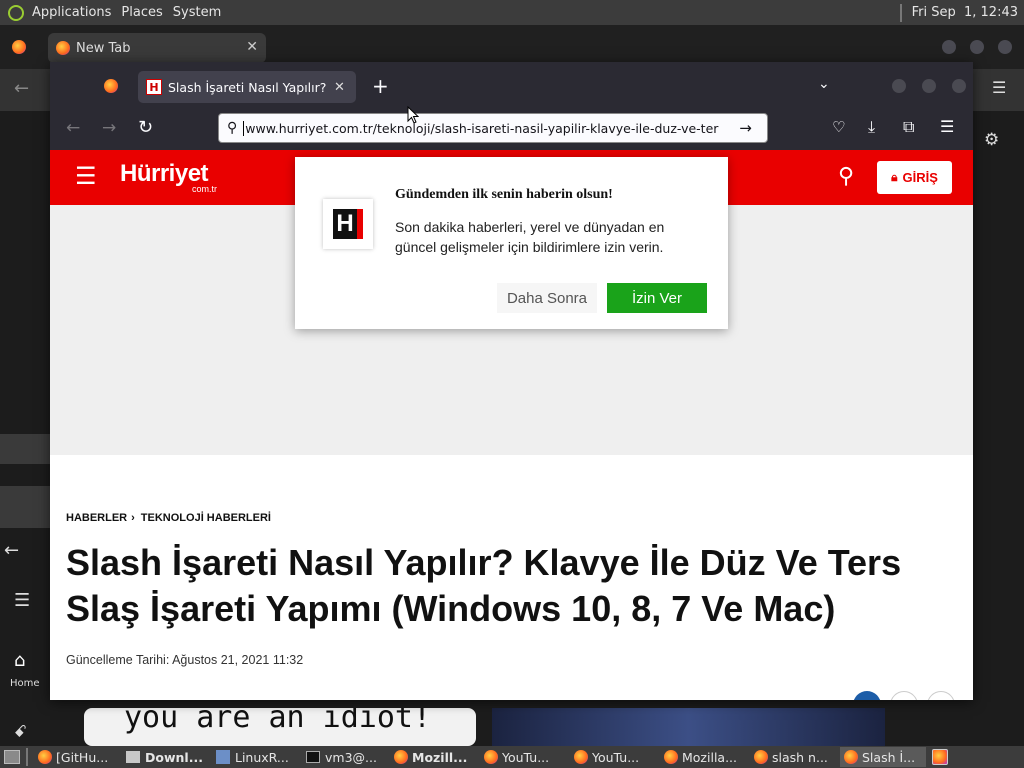 This screenshot has height=768, width=1024. What do you see at coordinates (141, 12) in the screenshot?
I see `places-menu: Places` at bounding box center [141, 12].